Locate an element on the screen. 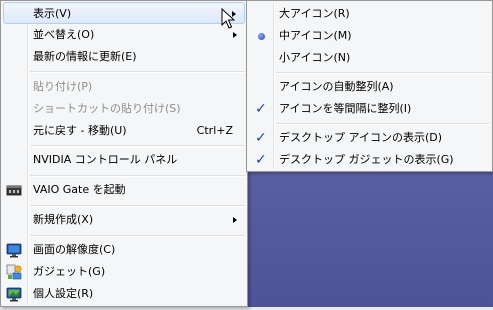 This screenshot has height=310, width=493. menu-item-nvidia-control-panel: NVIDIA コントロール パネル is located at coordinates (124, 160).